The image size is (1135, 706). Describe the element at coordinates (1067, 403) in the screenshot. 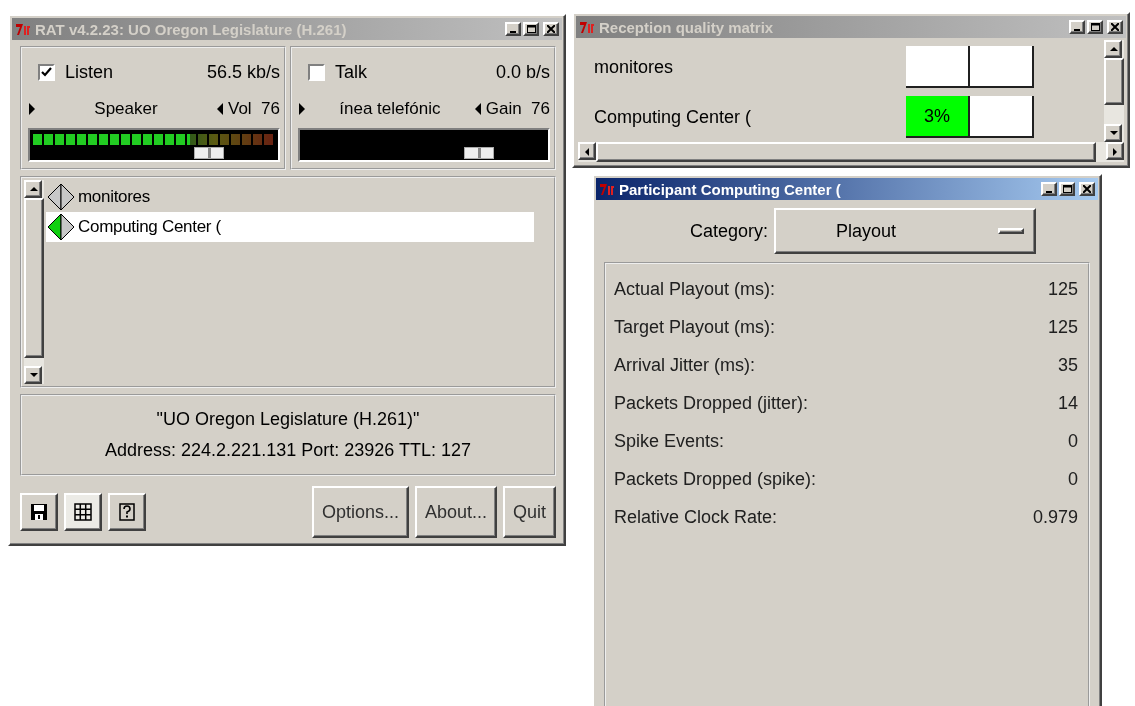

I see `stat-value: 14` at that location.